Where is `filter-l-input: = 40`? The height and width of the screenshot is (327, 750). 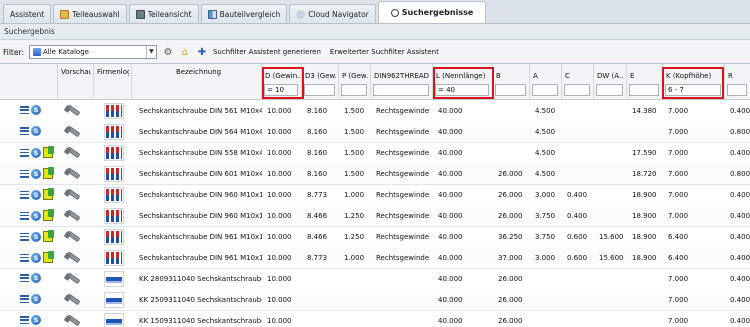
filter-l-input: = 40 is located at coordinates (462, 90).